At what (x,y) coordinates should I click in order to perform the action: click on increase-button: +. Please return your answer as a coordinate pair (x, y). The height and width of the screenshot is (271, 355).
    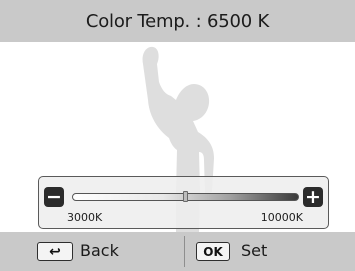
    Looking at the image, I should click on (313, 197).